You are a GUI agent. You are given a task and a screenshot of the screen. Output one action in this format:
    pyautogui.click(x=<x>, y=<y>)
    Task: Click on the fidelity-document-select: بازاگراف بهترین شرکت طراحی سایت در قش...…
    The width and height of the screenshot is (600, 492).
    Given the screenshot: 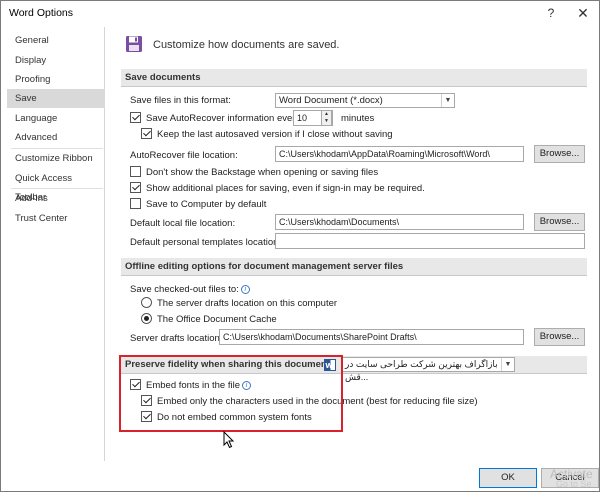 What is the action you would take?
    pyautogui.click(x=428, y=369)
    